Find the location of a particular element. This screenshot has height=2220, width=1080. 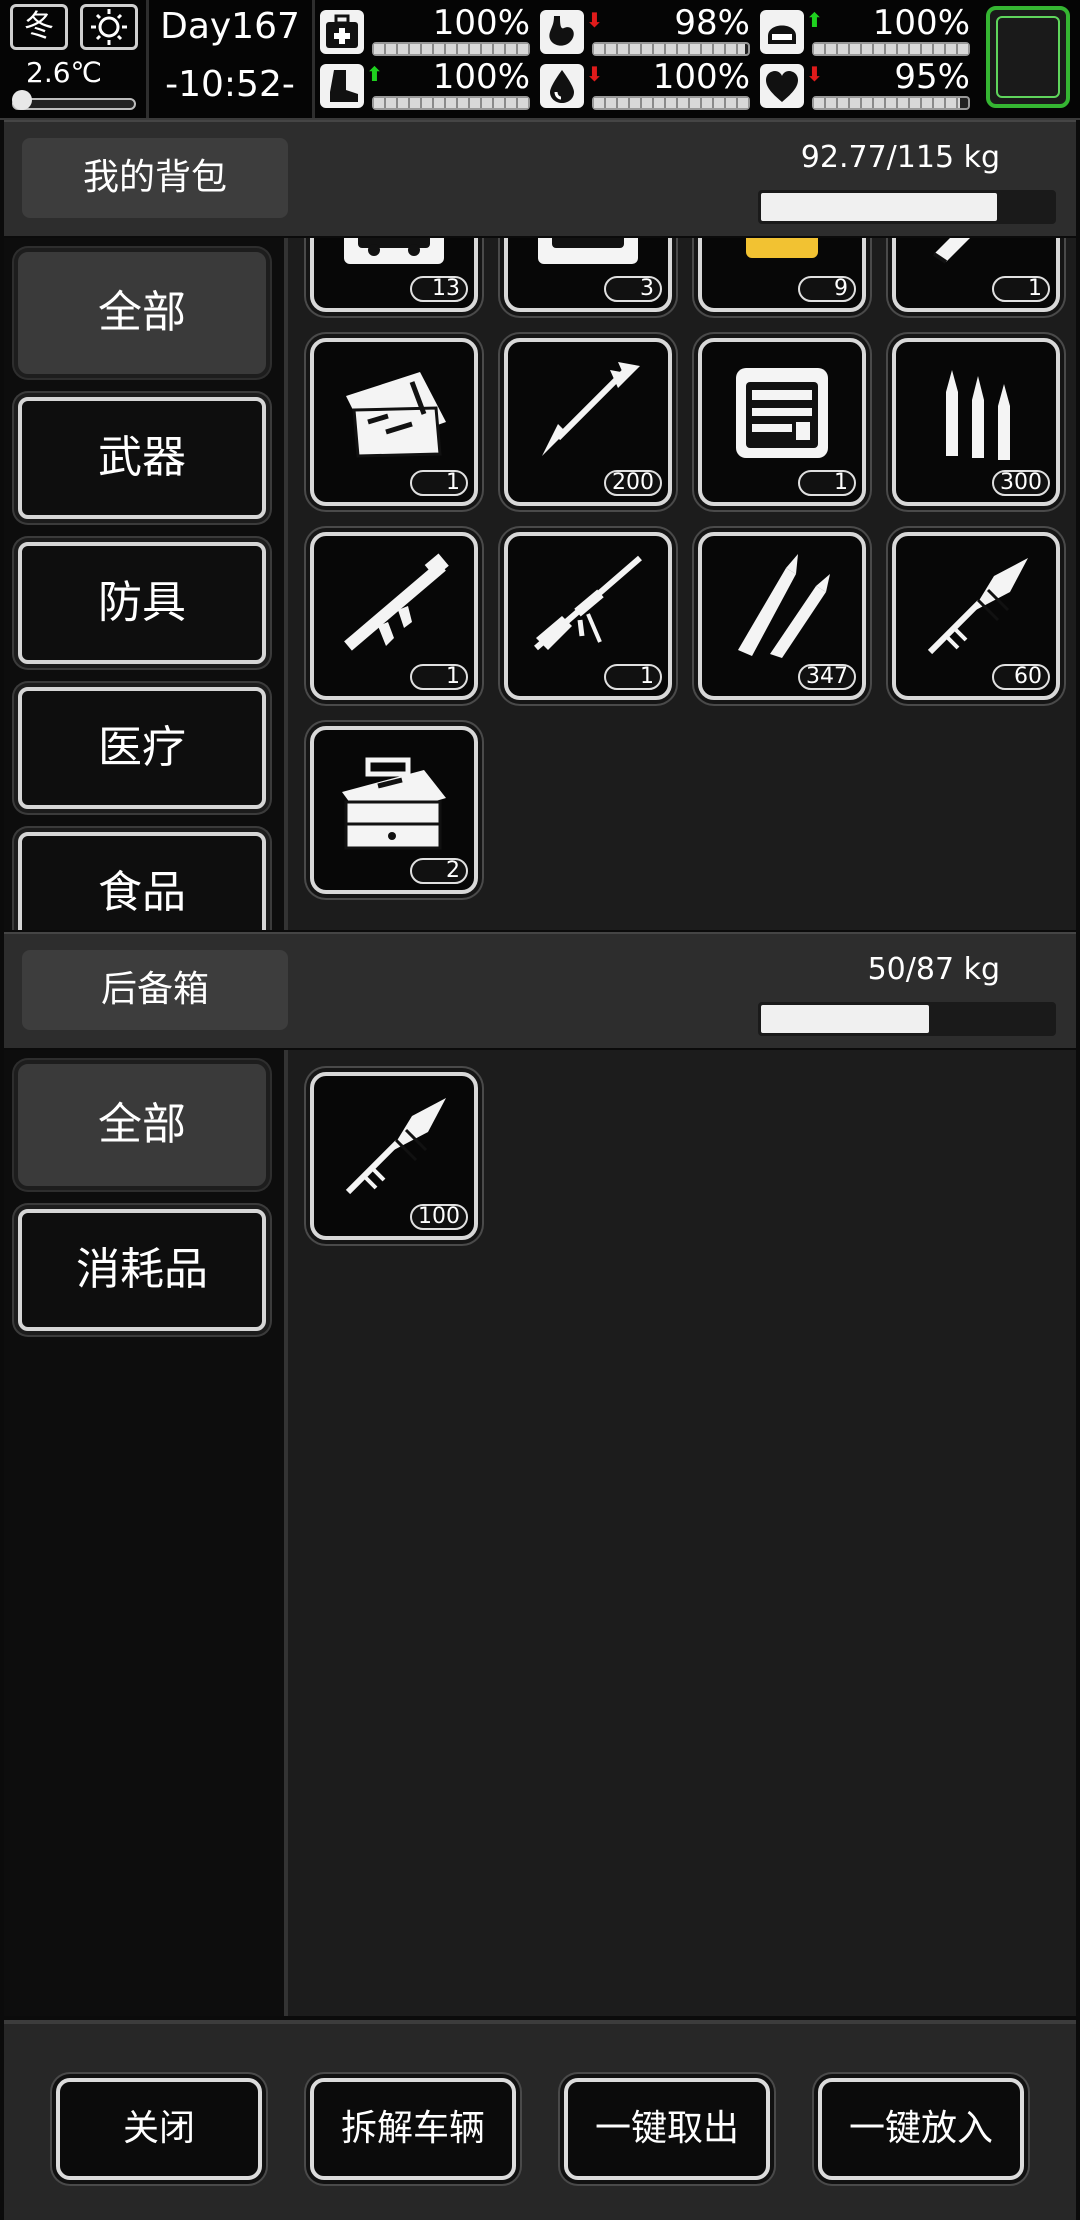

clock: -10:52- is located at coordinates (230, 84).